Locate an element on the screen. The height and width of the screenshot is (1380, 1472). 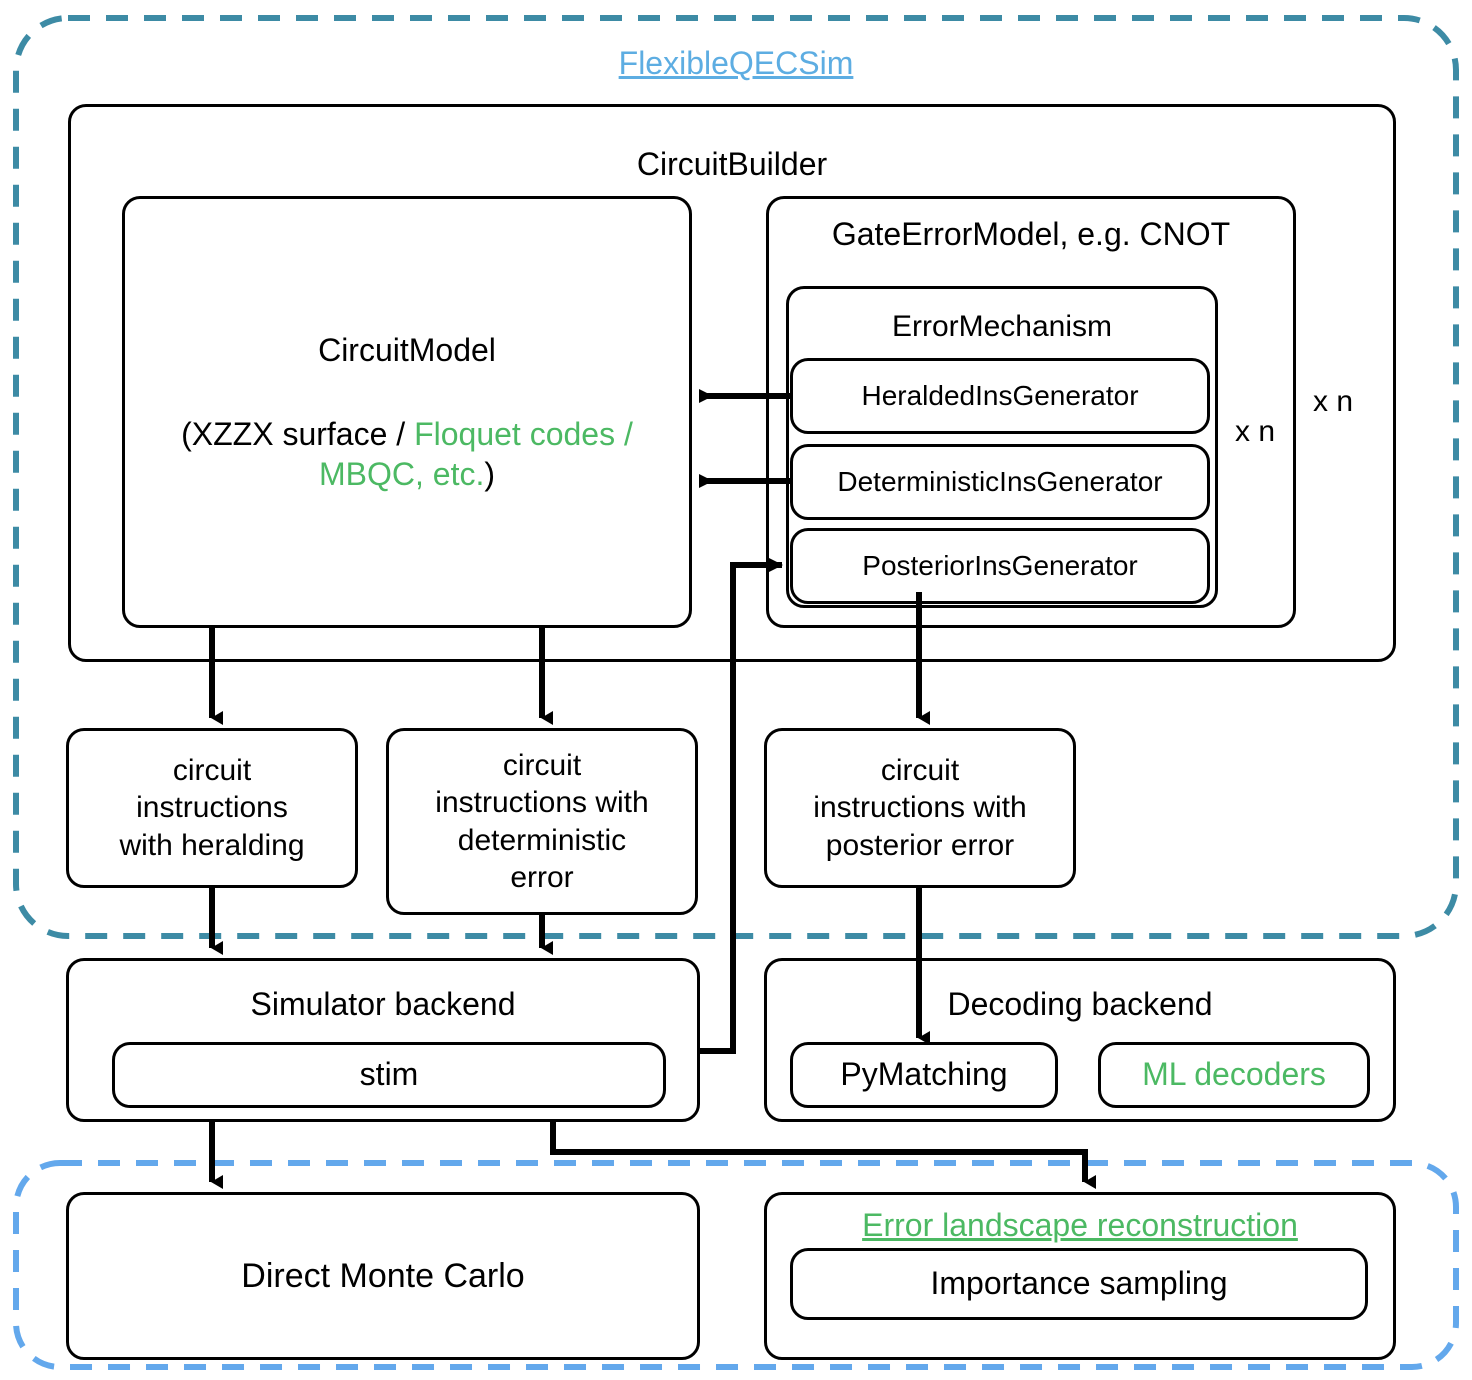
error-landscape-title: Error landscape reconstruction is located at coordinates (1080, 1225).